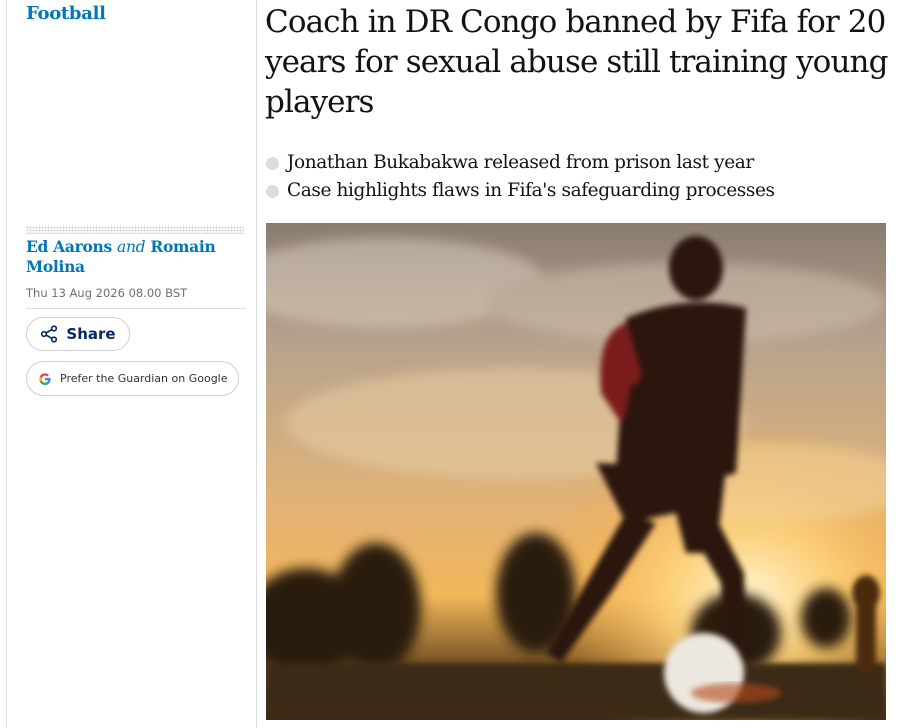 The image size is (908, 728). I want to click on meta-column-rule, so click(256, 364).